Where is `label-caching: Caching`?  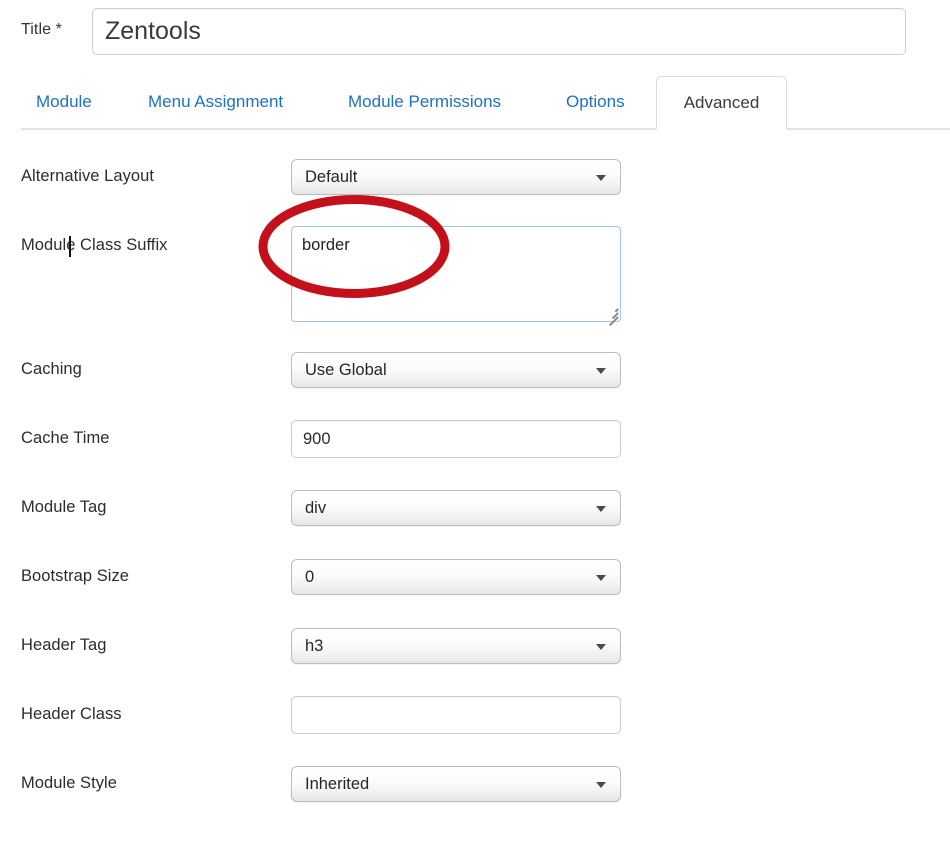
label-caching: Caching is located at coordinates (51, 369).